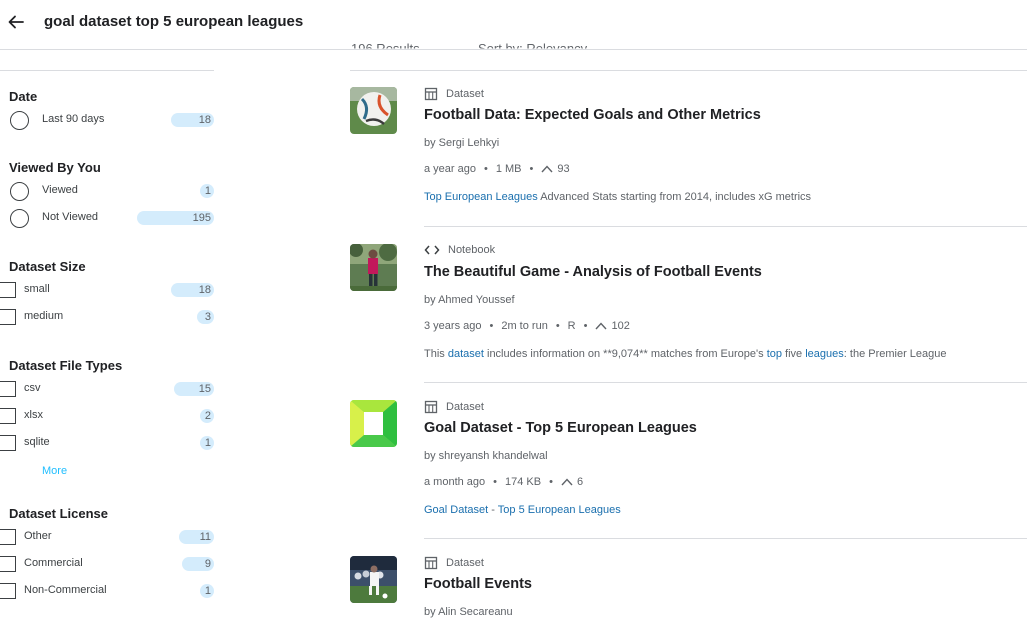 Image resolution: width=1027 pixels, height=630 pixels. I want to click on result-kind: Notebook, so click(459, 250).